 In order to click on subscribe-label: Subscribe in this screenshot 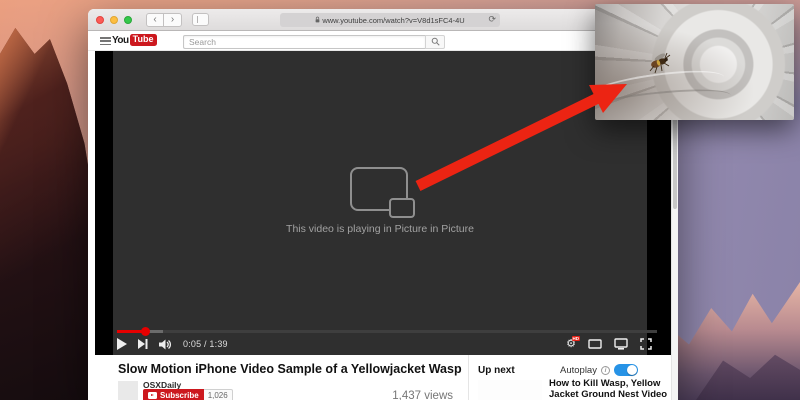, I will do `click(179, 395)`.